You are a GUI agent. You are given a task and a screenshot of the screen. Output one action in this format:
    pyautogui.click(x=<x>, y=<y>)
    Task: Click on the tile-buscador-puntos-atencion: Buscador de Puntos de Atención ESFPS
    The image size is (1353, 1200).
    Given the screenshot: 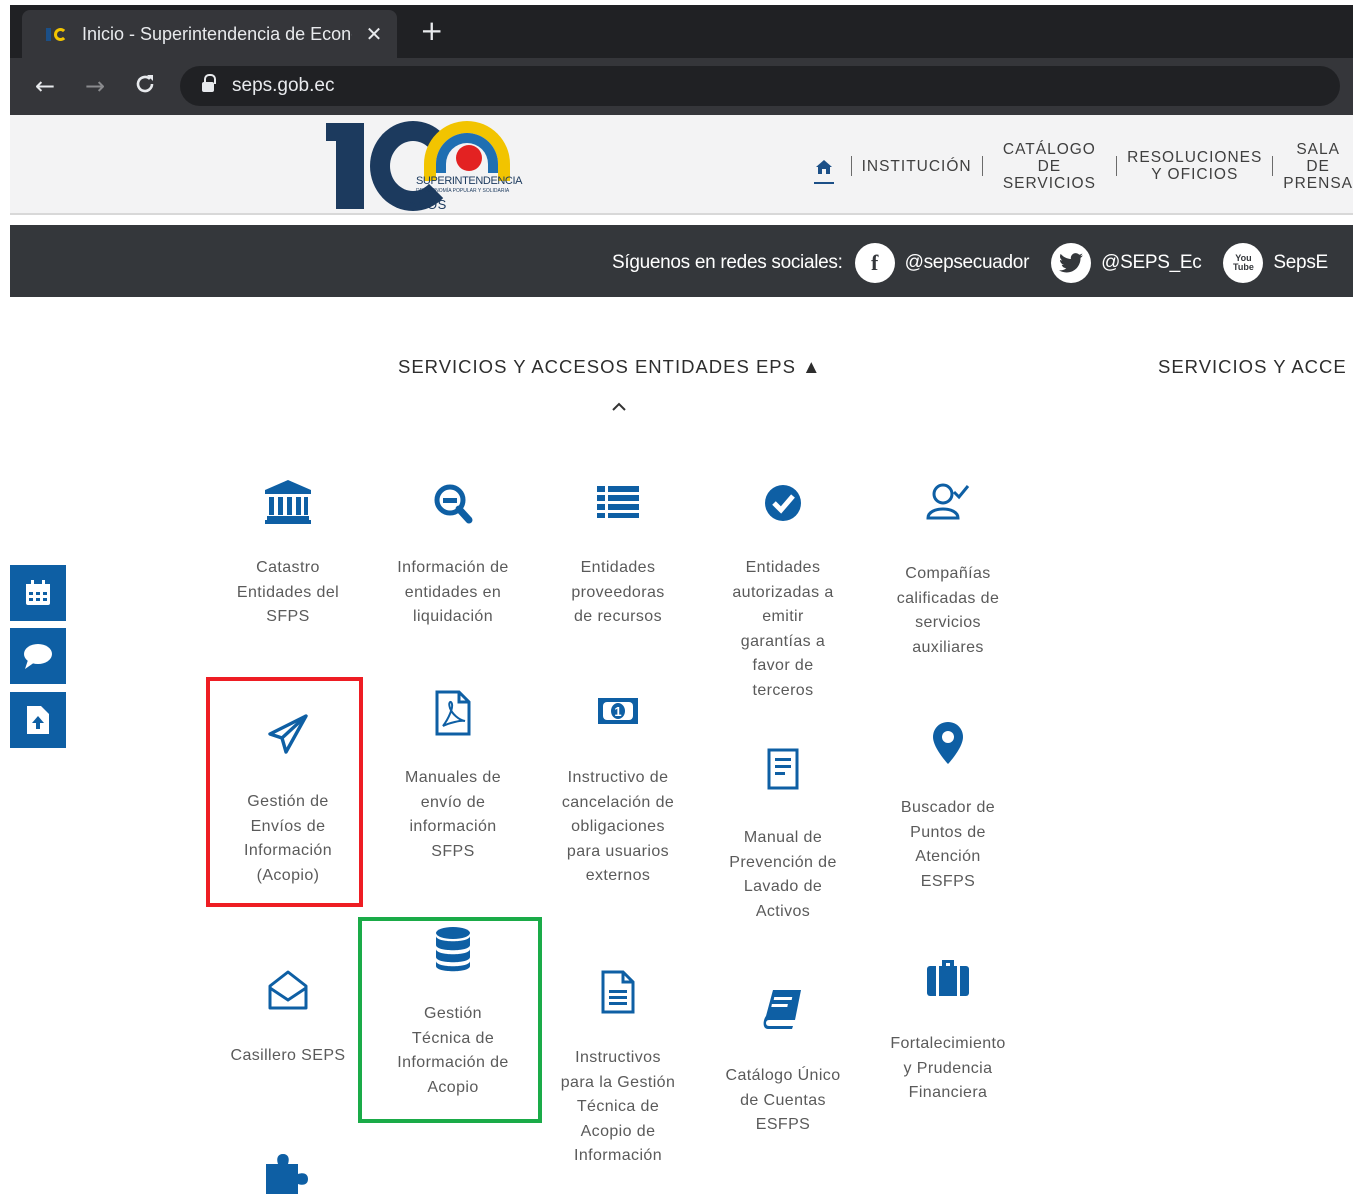 What is the action you would take?
    pyautogui.click(x=948, y=807)
    